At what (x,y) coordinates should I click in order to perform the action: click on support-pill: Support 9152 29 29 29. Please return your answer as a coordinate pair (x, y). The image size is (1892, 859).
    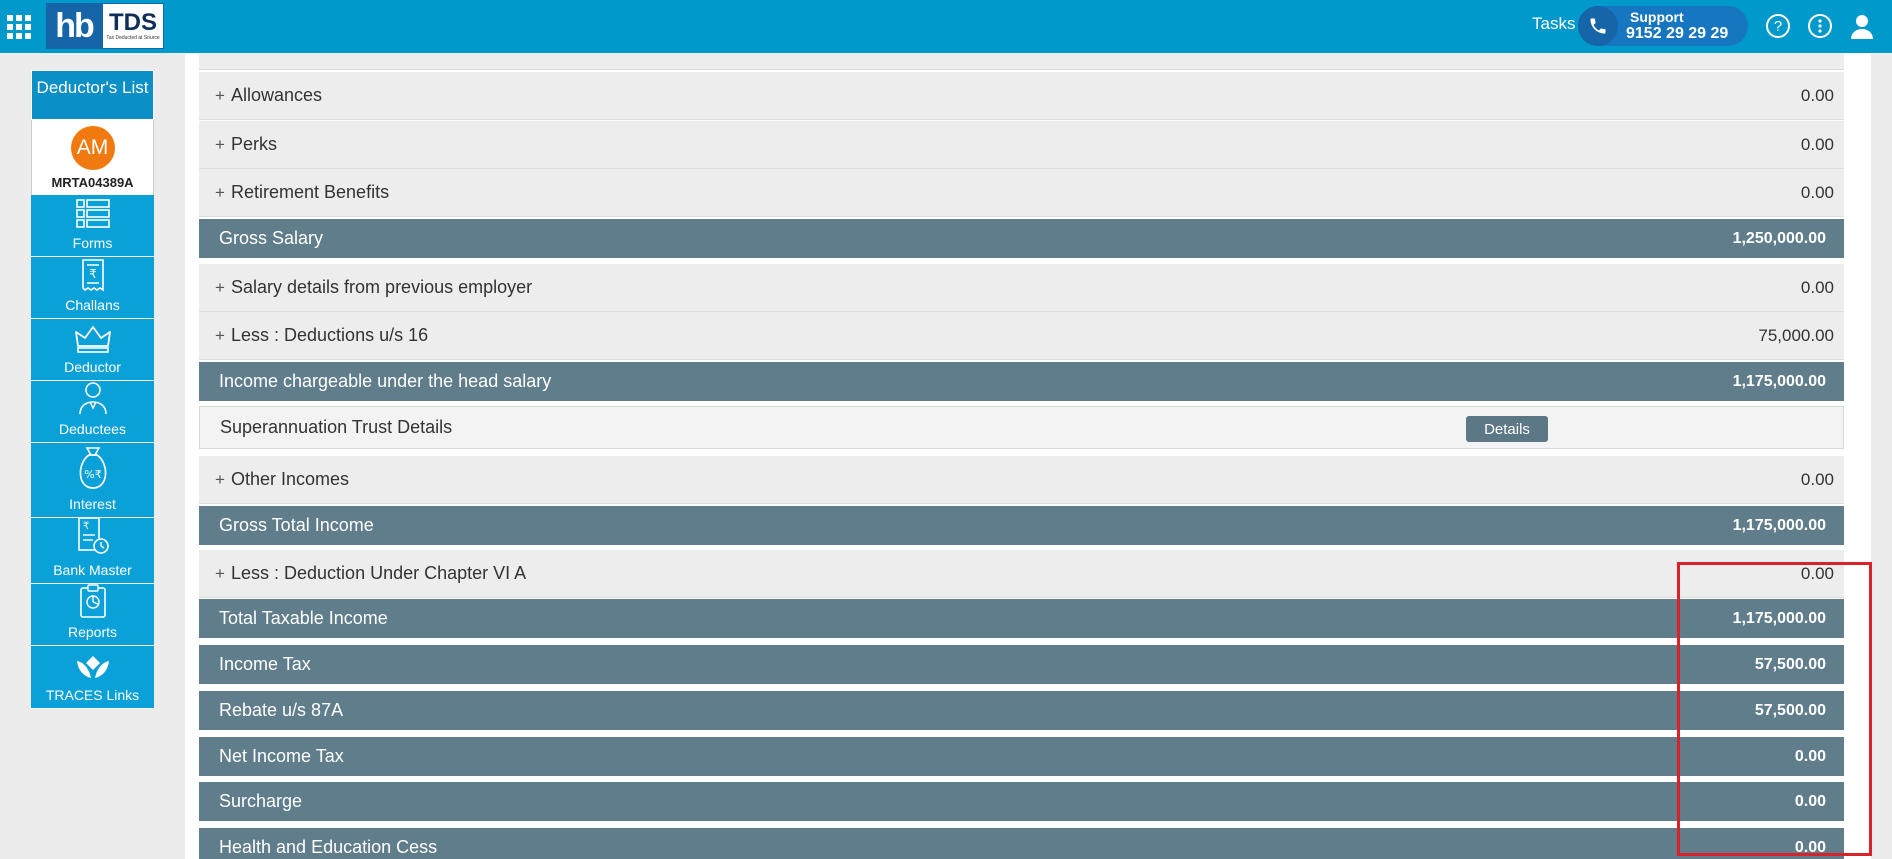
    Looking at the image, I should click on (1663, 26).